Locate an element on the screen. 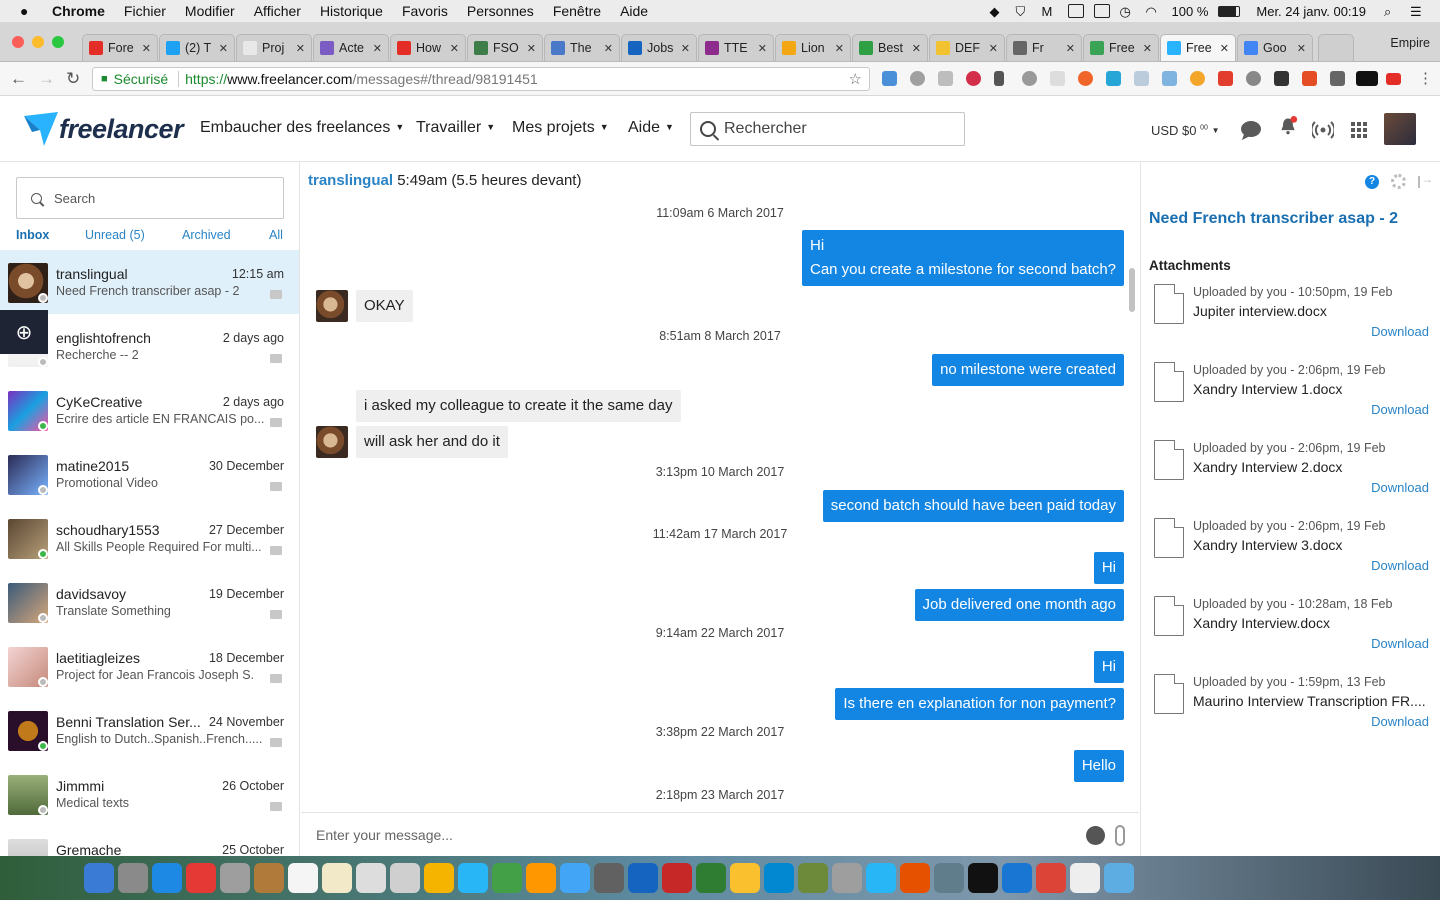 The image size is (1440, 900). browser-tab: Goo ✕ is located at coordinates (1275, 47).